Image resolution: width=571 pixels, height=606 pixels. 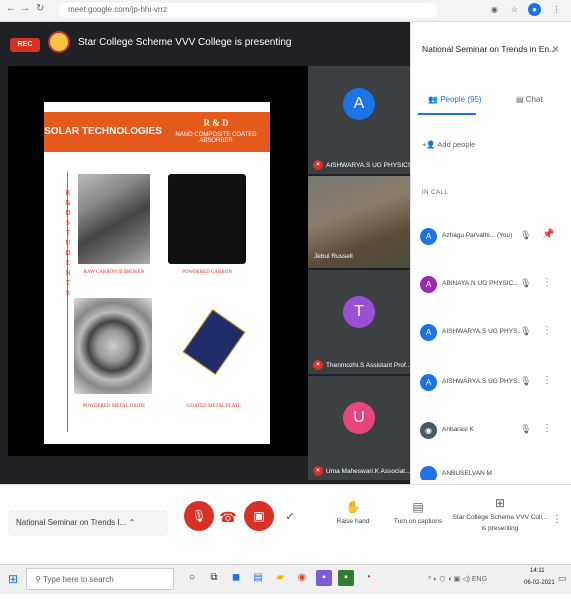 What do you see at coordinates (228, 517) in the screenshot?
I see `leave-call-button: ☎` at bounding box center [228, 517].